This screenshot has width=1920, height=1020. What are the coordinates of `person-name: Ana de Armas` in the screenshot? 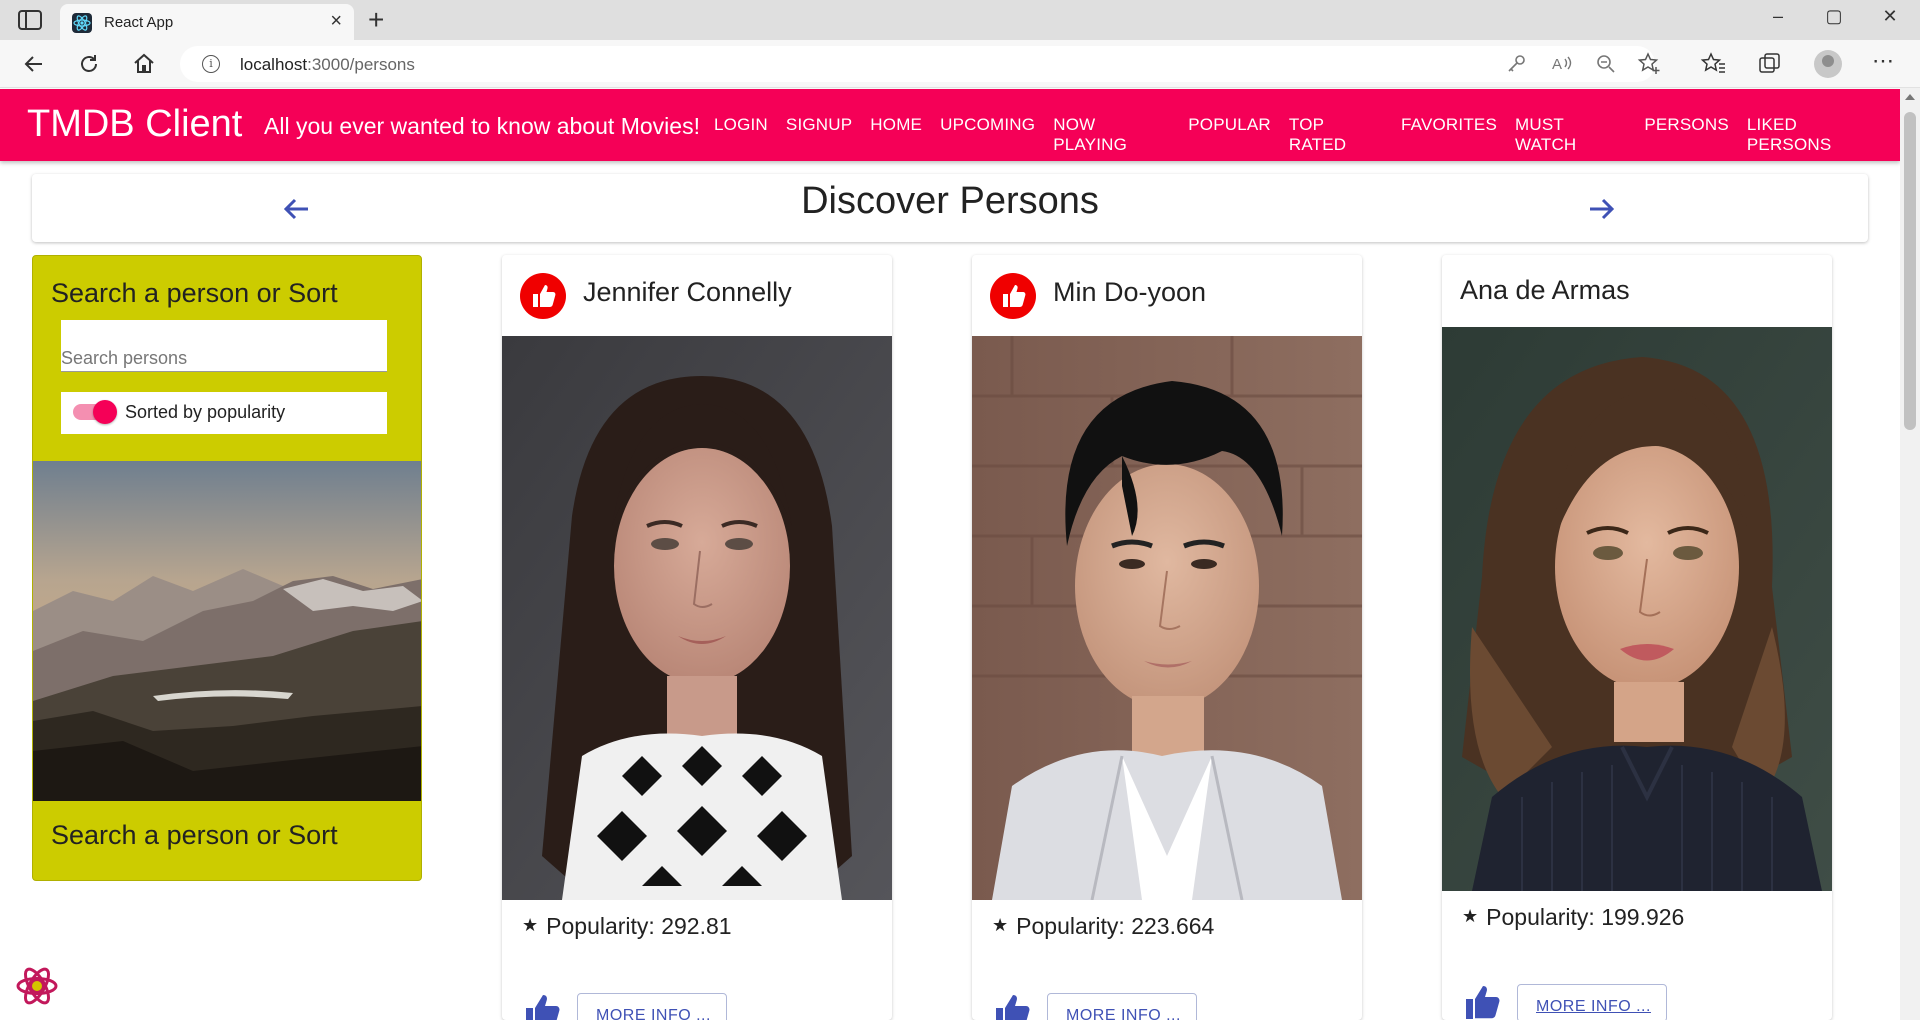 It's located at (1545, 290).